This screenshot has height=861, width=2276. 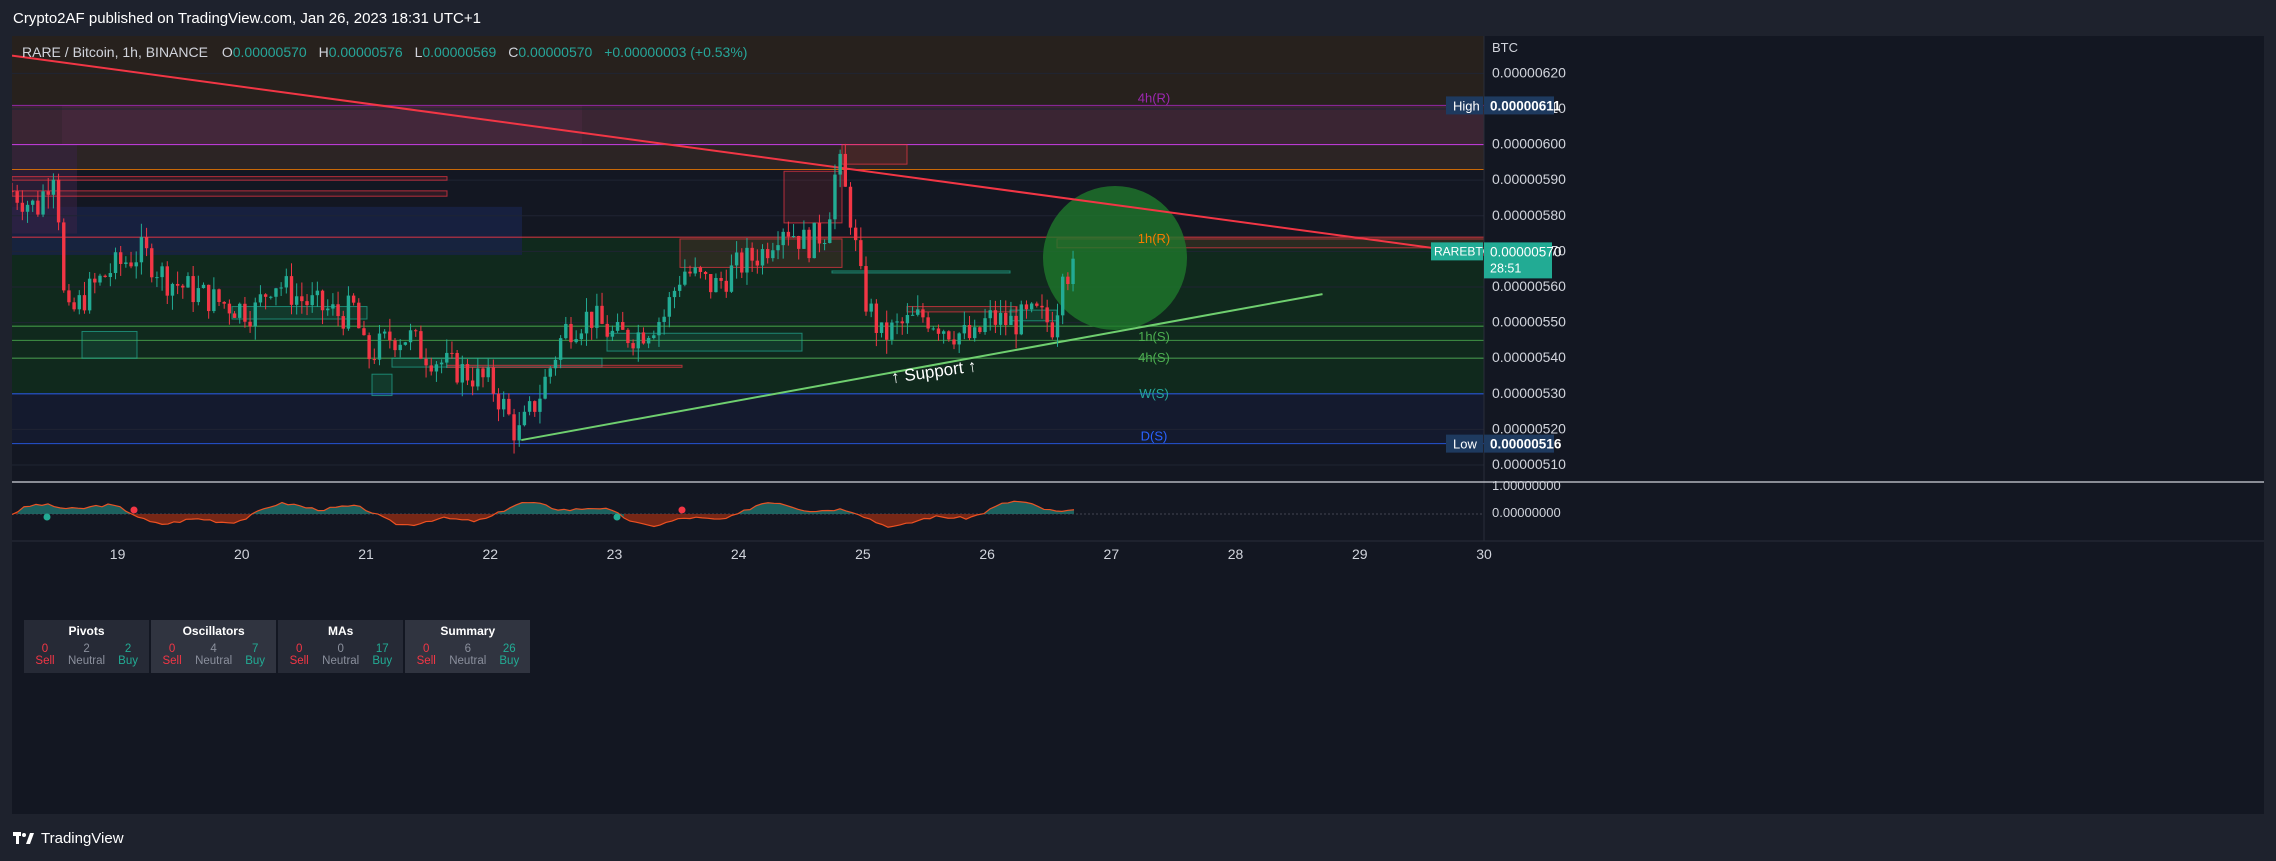 What do you see at coordinates (82, 838) in the screenshot?
I see `footer-brand: TradingView` at bounding box center [82, 838].